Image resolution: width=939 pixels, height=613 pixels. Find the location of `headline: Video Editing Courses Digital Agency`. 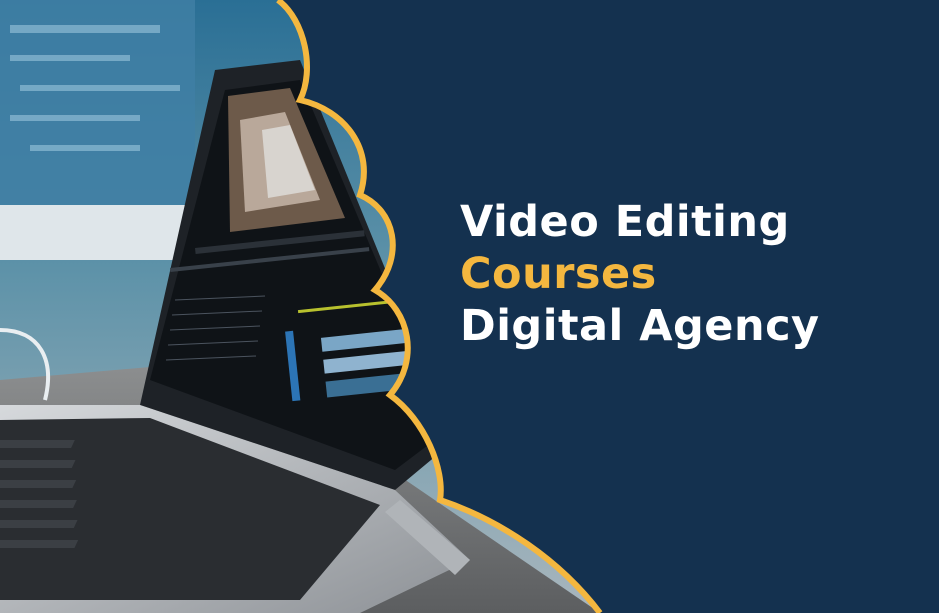

headline: Video Editing Courses Digital Agency is located at coordinates (640, 274).